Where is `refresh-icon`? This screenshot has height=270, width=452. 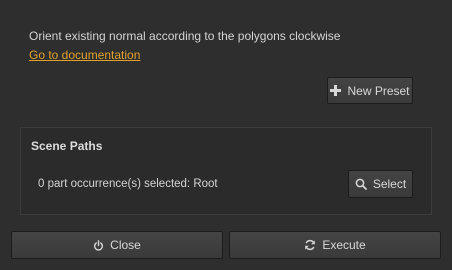
refresh-icon is located at coordinates (310, 245).